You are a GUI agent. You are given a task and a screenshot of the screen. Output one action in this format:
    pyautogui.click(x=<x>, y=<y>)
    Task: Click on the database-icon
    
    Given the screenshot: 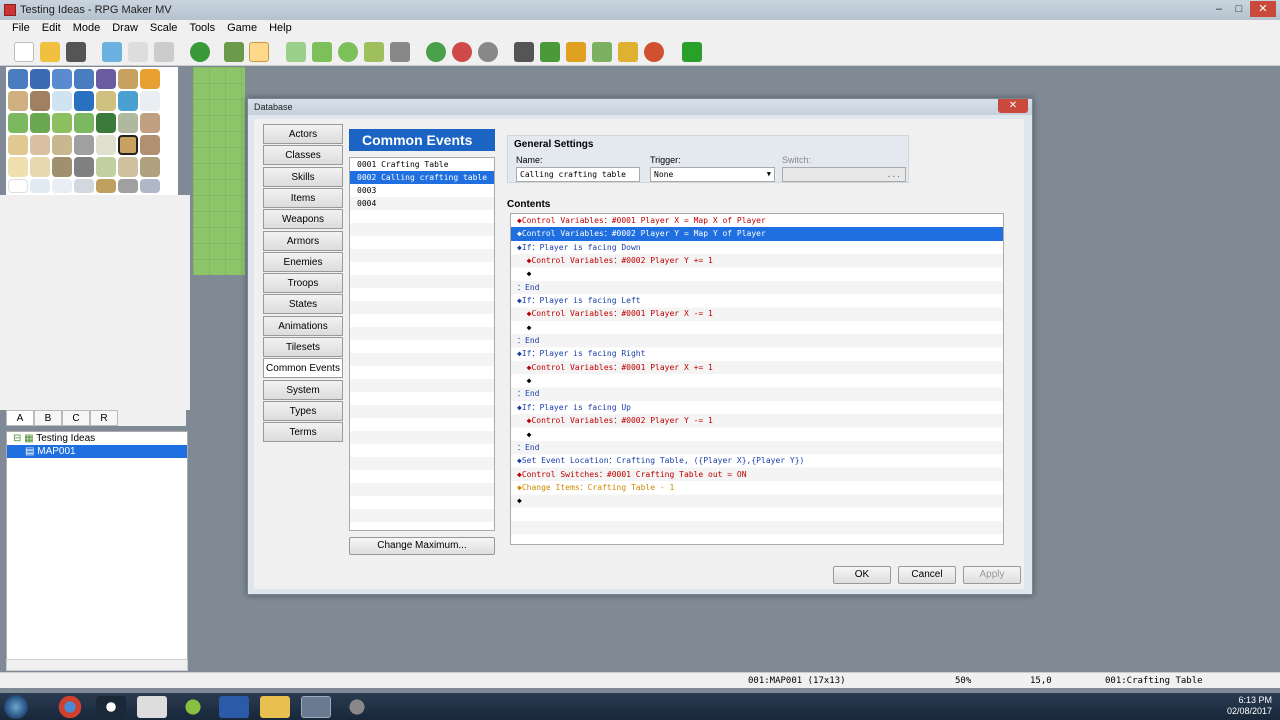 What is the action you would take?
    pyautogui.click(x=524, y=52)
    